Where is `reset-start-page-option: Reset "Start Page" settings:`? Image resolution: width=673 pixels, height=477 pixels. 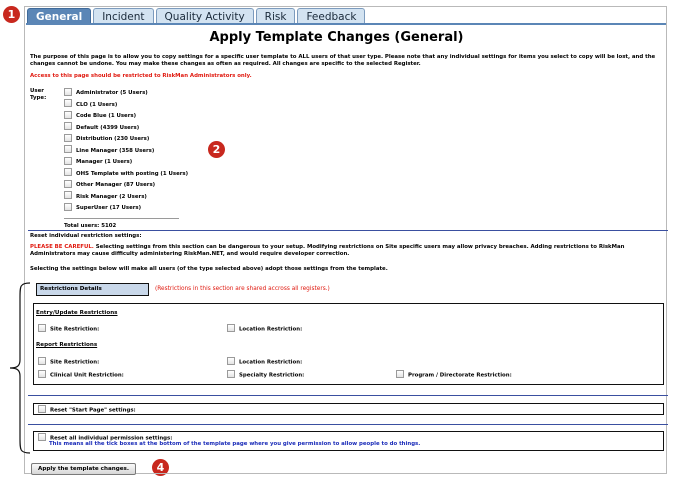
reset-start-page-option: Reset "Start Page" settings: is located at coordinates (87, 409).